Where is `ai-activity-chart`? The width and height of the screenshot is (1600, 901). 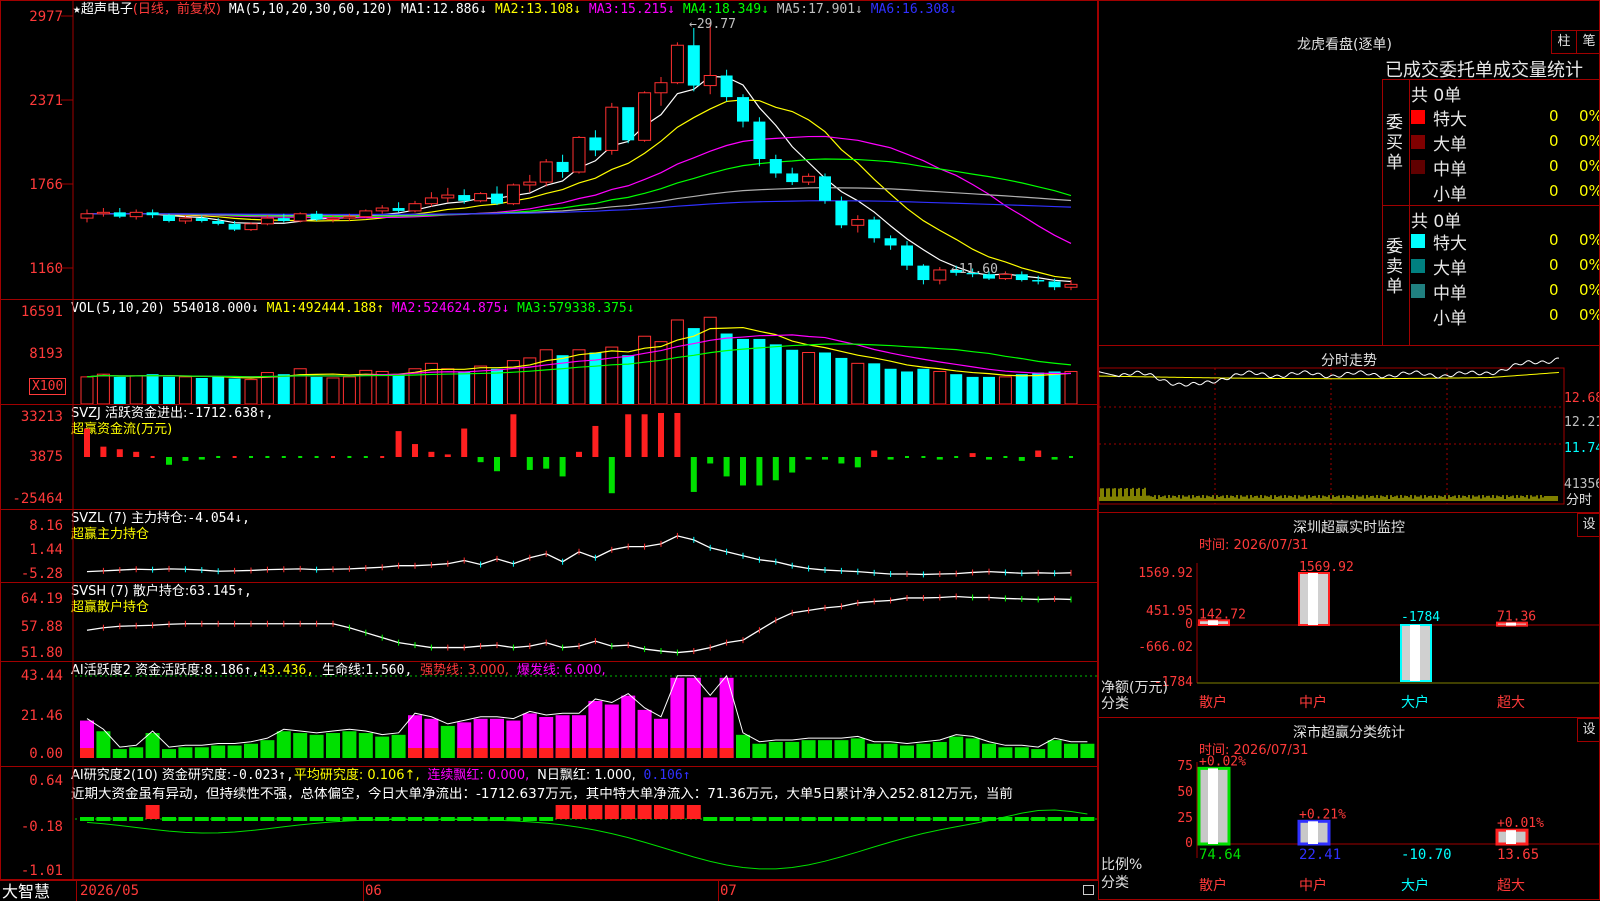
ai-activity-chart is located at coordinates (549, 714).